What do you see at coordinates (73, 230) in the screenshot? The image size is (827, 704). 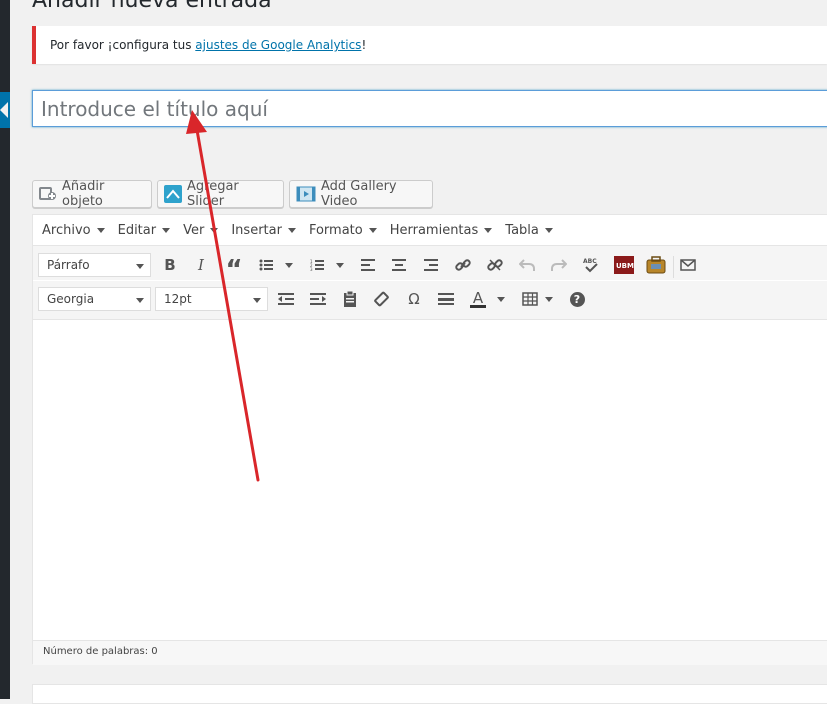 I see `menu-archivo: Archivo` at bounding box center [73, 230].